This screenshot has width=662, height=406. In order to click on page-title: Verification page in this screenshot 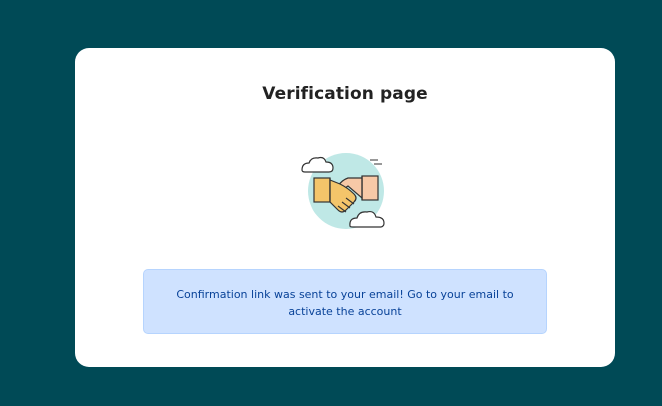, I will do `click(345, 94)`.